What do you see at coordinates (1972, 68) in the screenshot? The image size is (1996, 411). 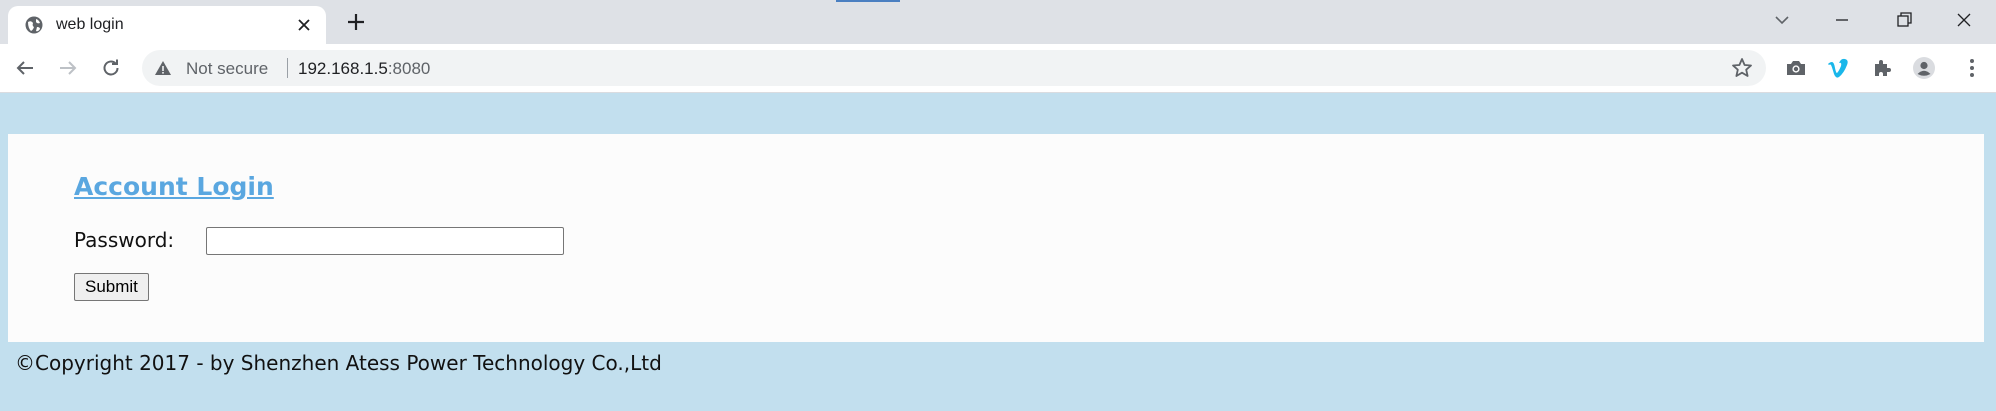 I see `menu-dots-icon` at bounding box center [1972, 68].